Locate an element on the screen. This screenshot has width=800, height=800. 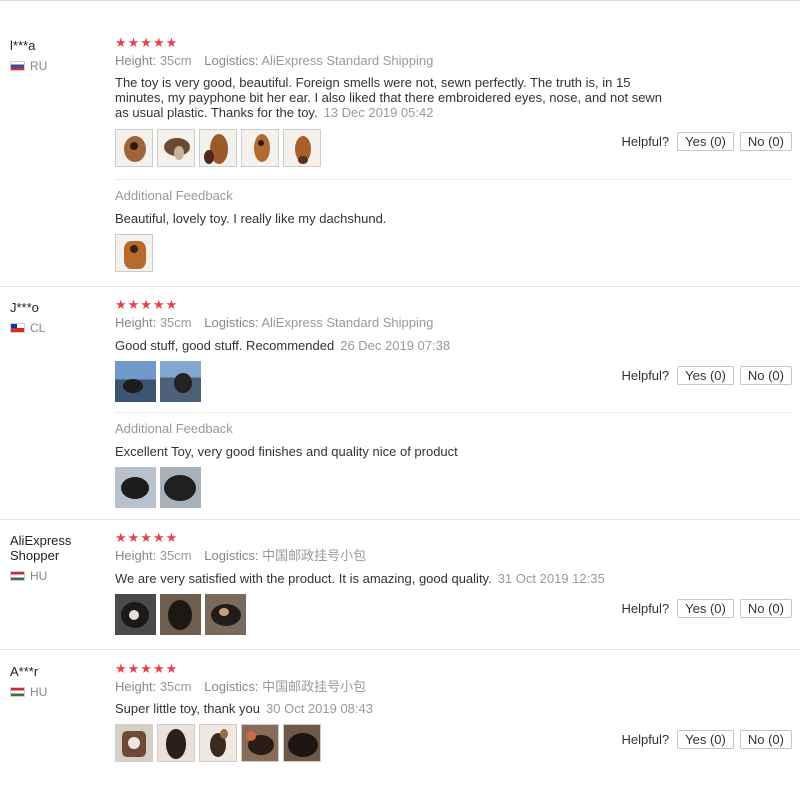
country-code: CL is located at coordinates (38, 328).